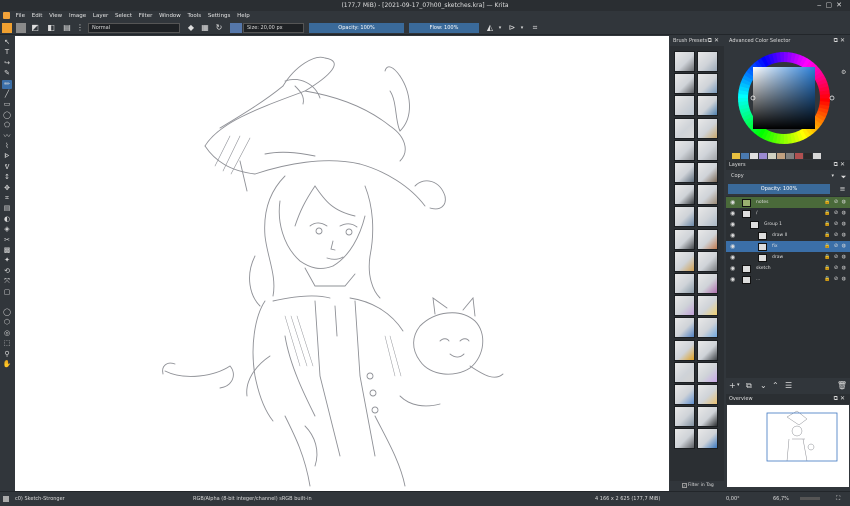 The width and height of the screenshot is (850, 506). I want to click on duplicate-layer-icon: ⧉, so click(749, 385).